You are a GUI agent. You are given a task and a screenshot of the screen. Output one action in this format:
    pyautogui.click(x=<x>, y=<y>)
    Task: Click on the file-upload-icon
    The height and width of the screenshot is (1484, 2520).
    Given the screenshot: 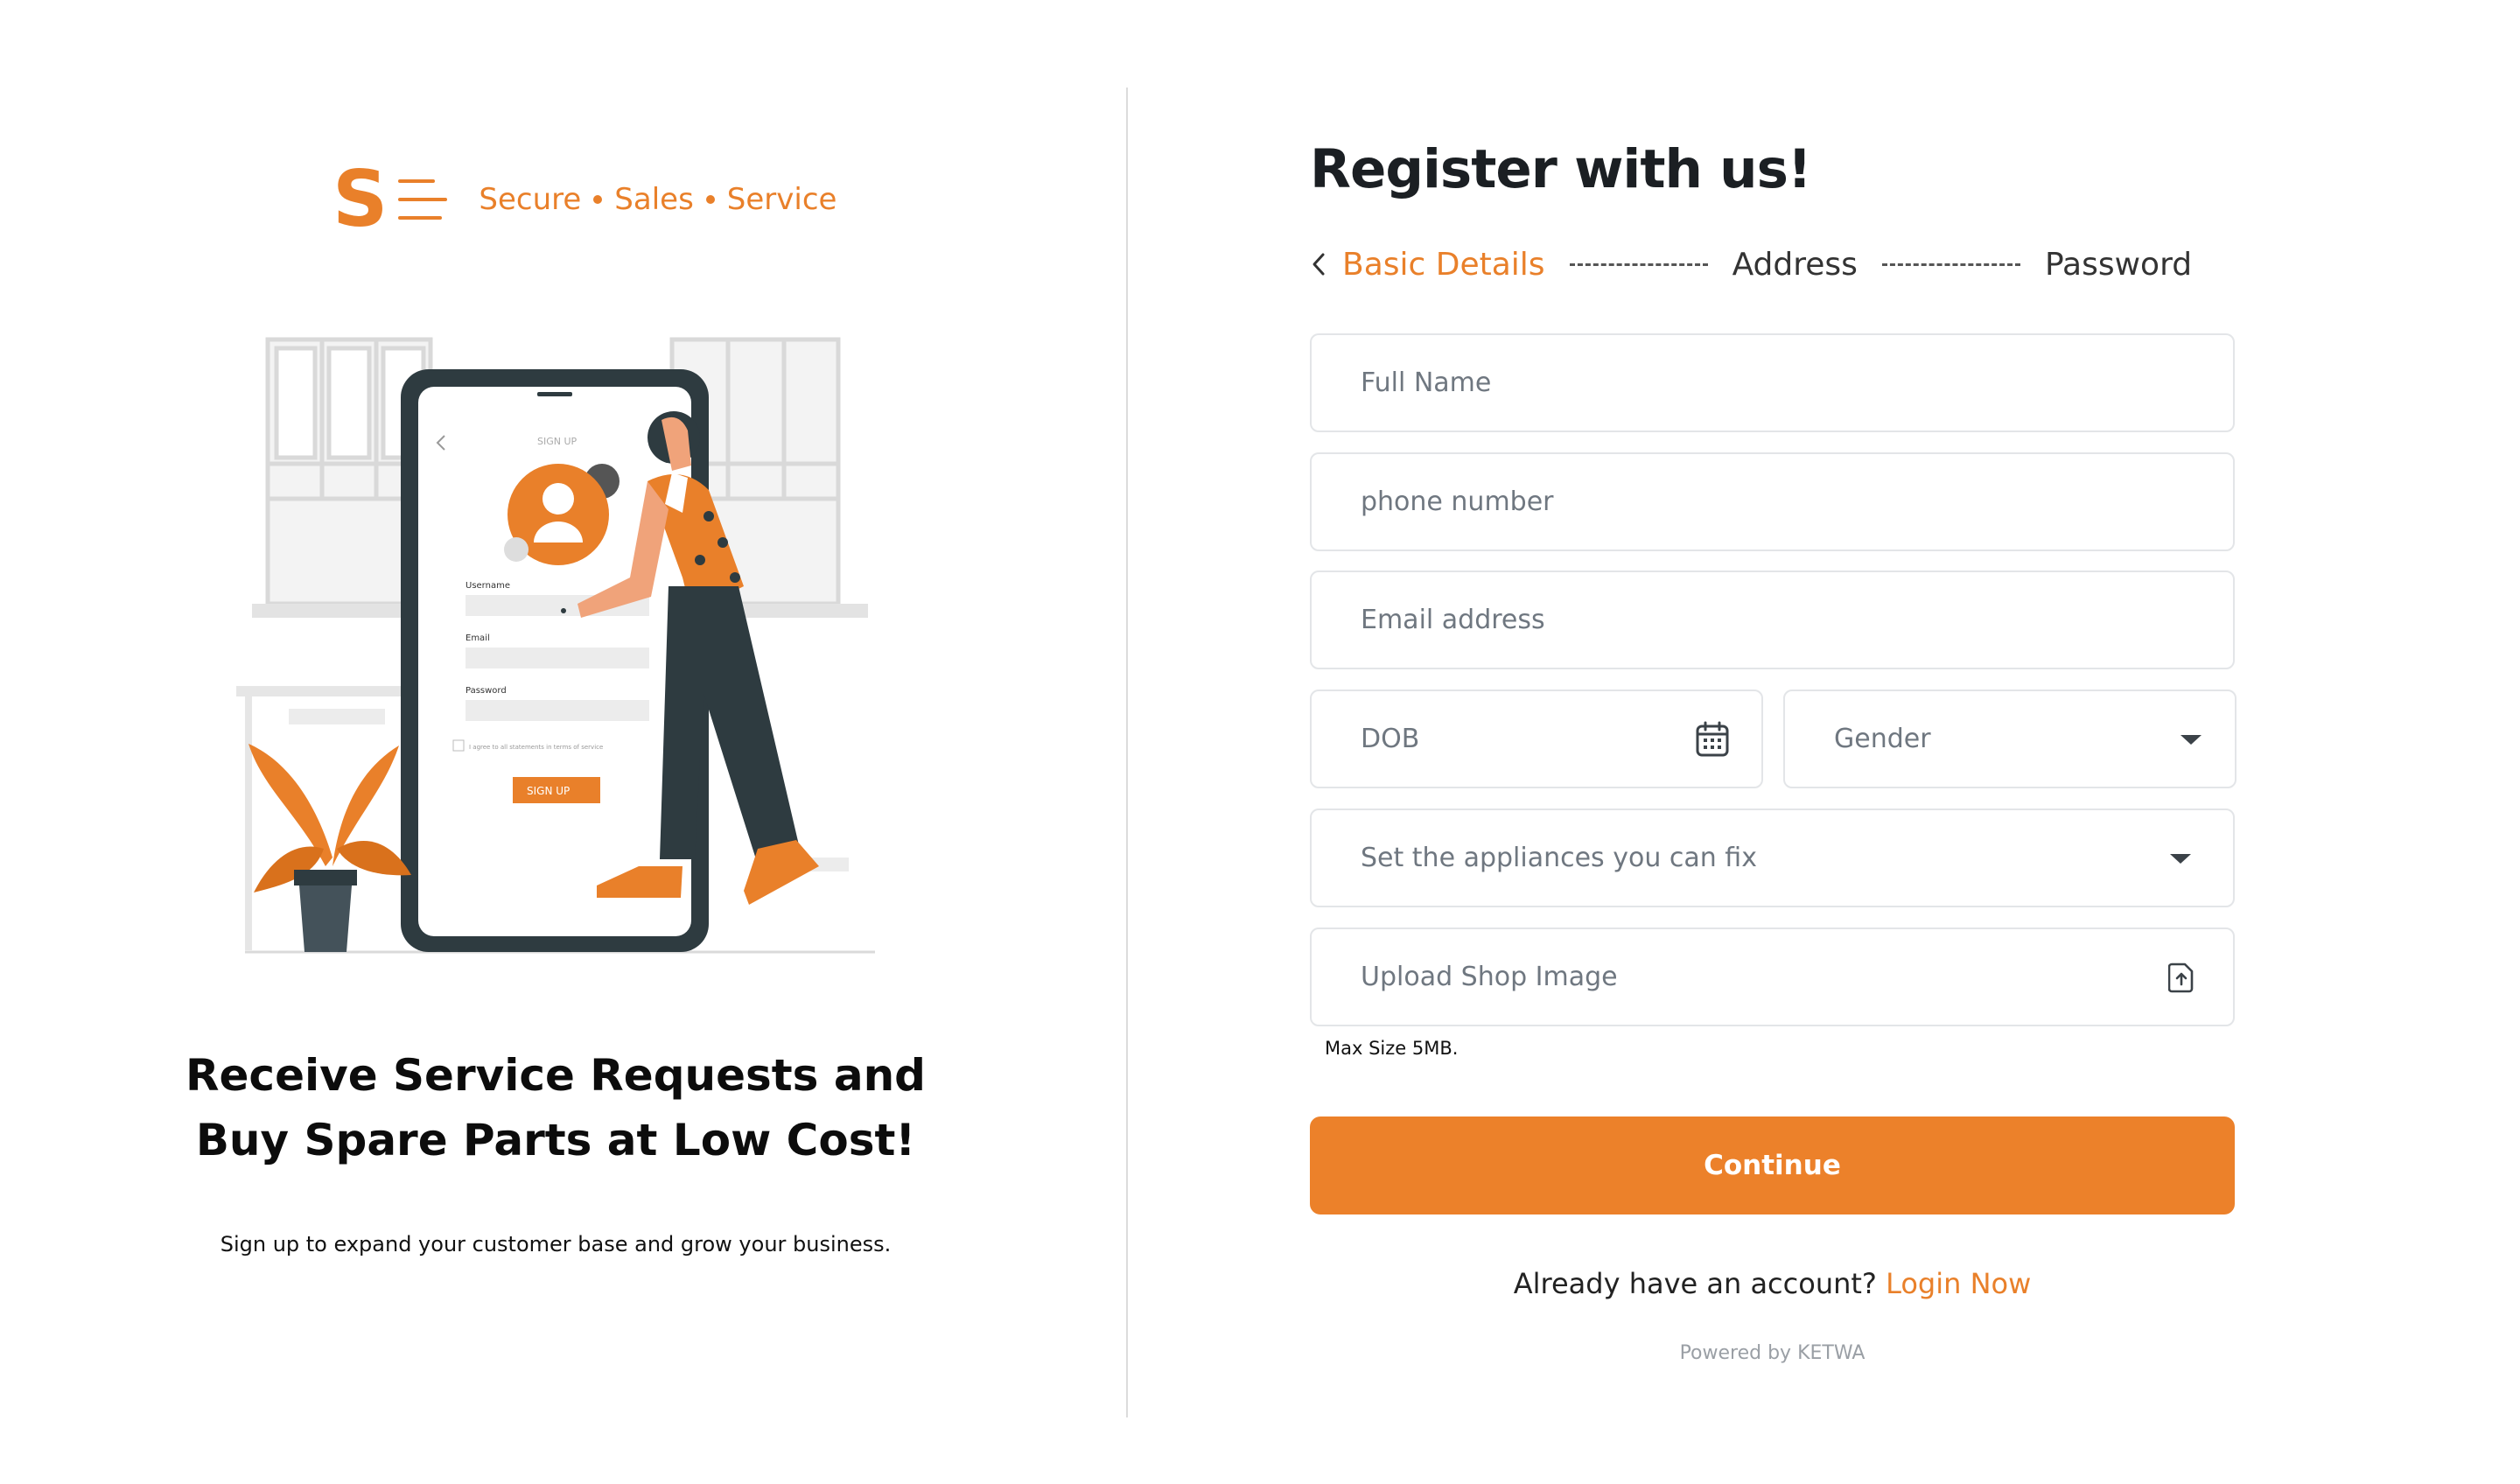 What is the action you would take?
    pyautogui.click(x=2181, y=977)
    